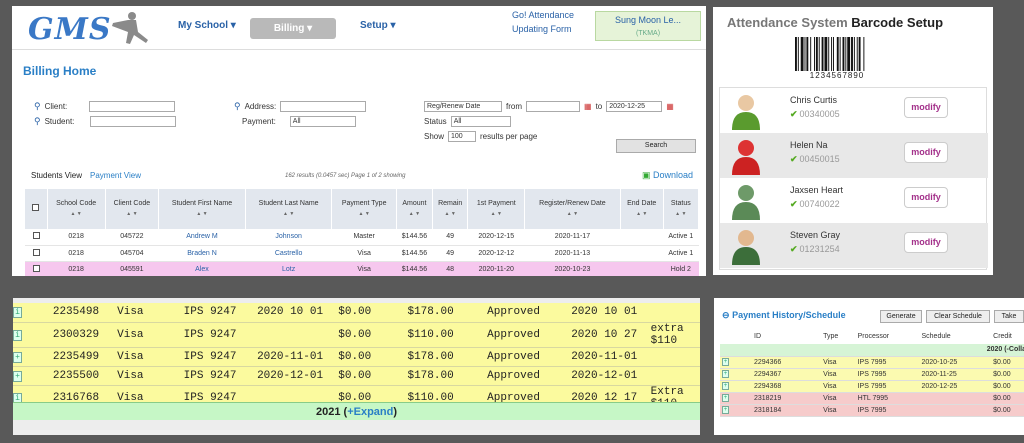 Image resolution: width=1024 pixels, height=443 pixels. Describe the element at coordinates (634, 106) in the screenshot. I see `to-date-input: 2020-12-25` at that location.